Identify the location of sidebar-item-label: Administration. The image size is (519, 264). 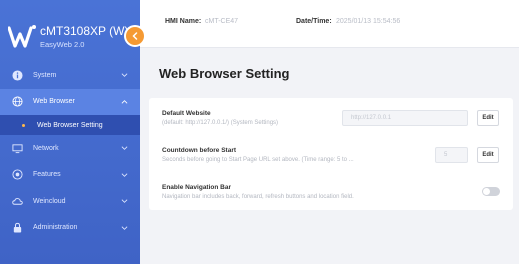
(55, 228).